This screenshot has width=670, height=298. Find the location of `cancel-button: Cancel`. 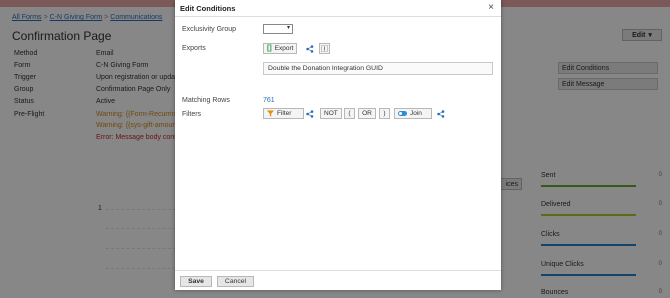

cancel-button: Cancel is located at coordinates (235, 281).